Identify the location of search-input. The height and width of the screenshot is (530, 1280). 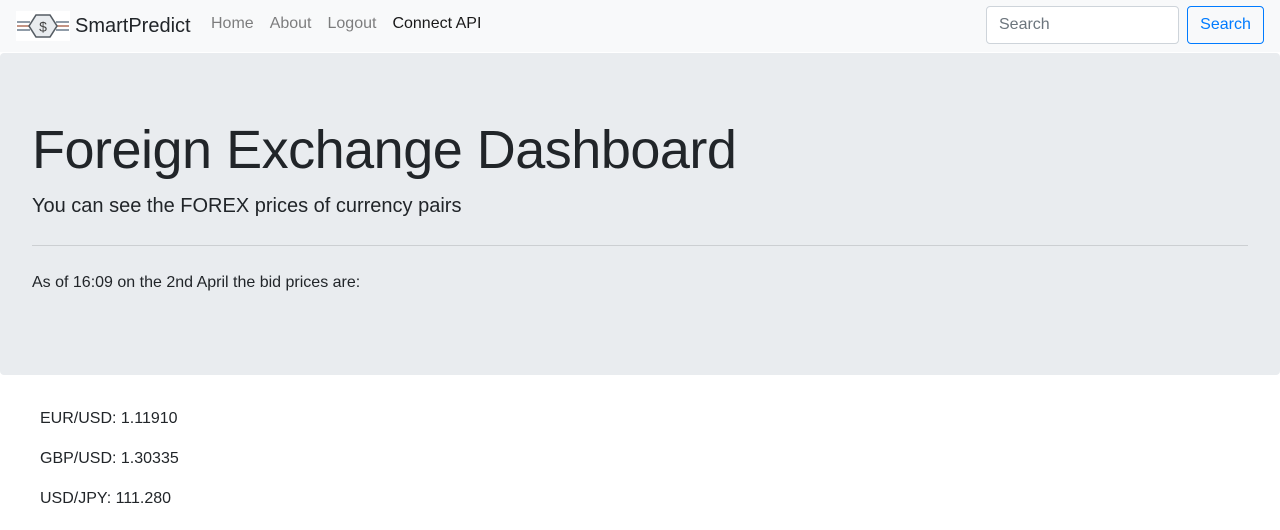
(1082, 25).